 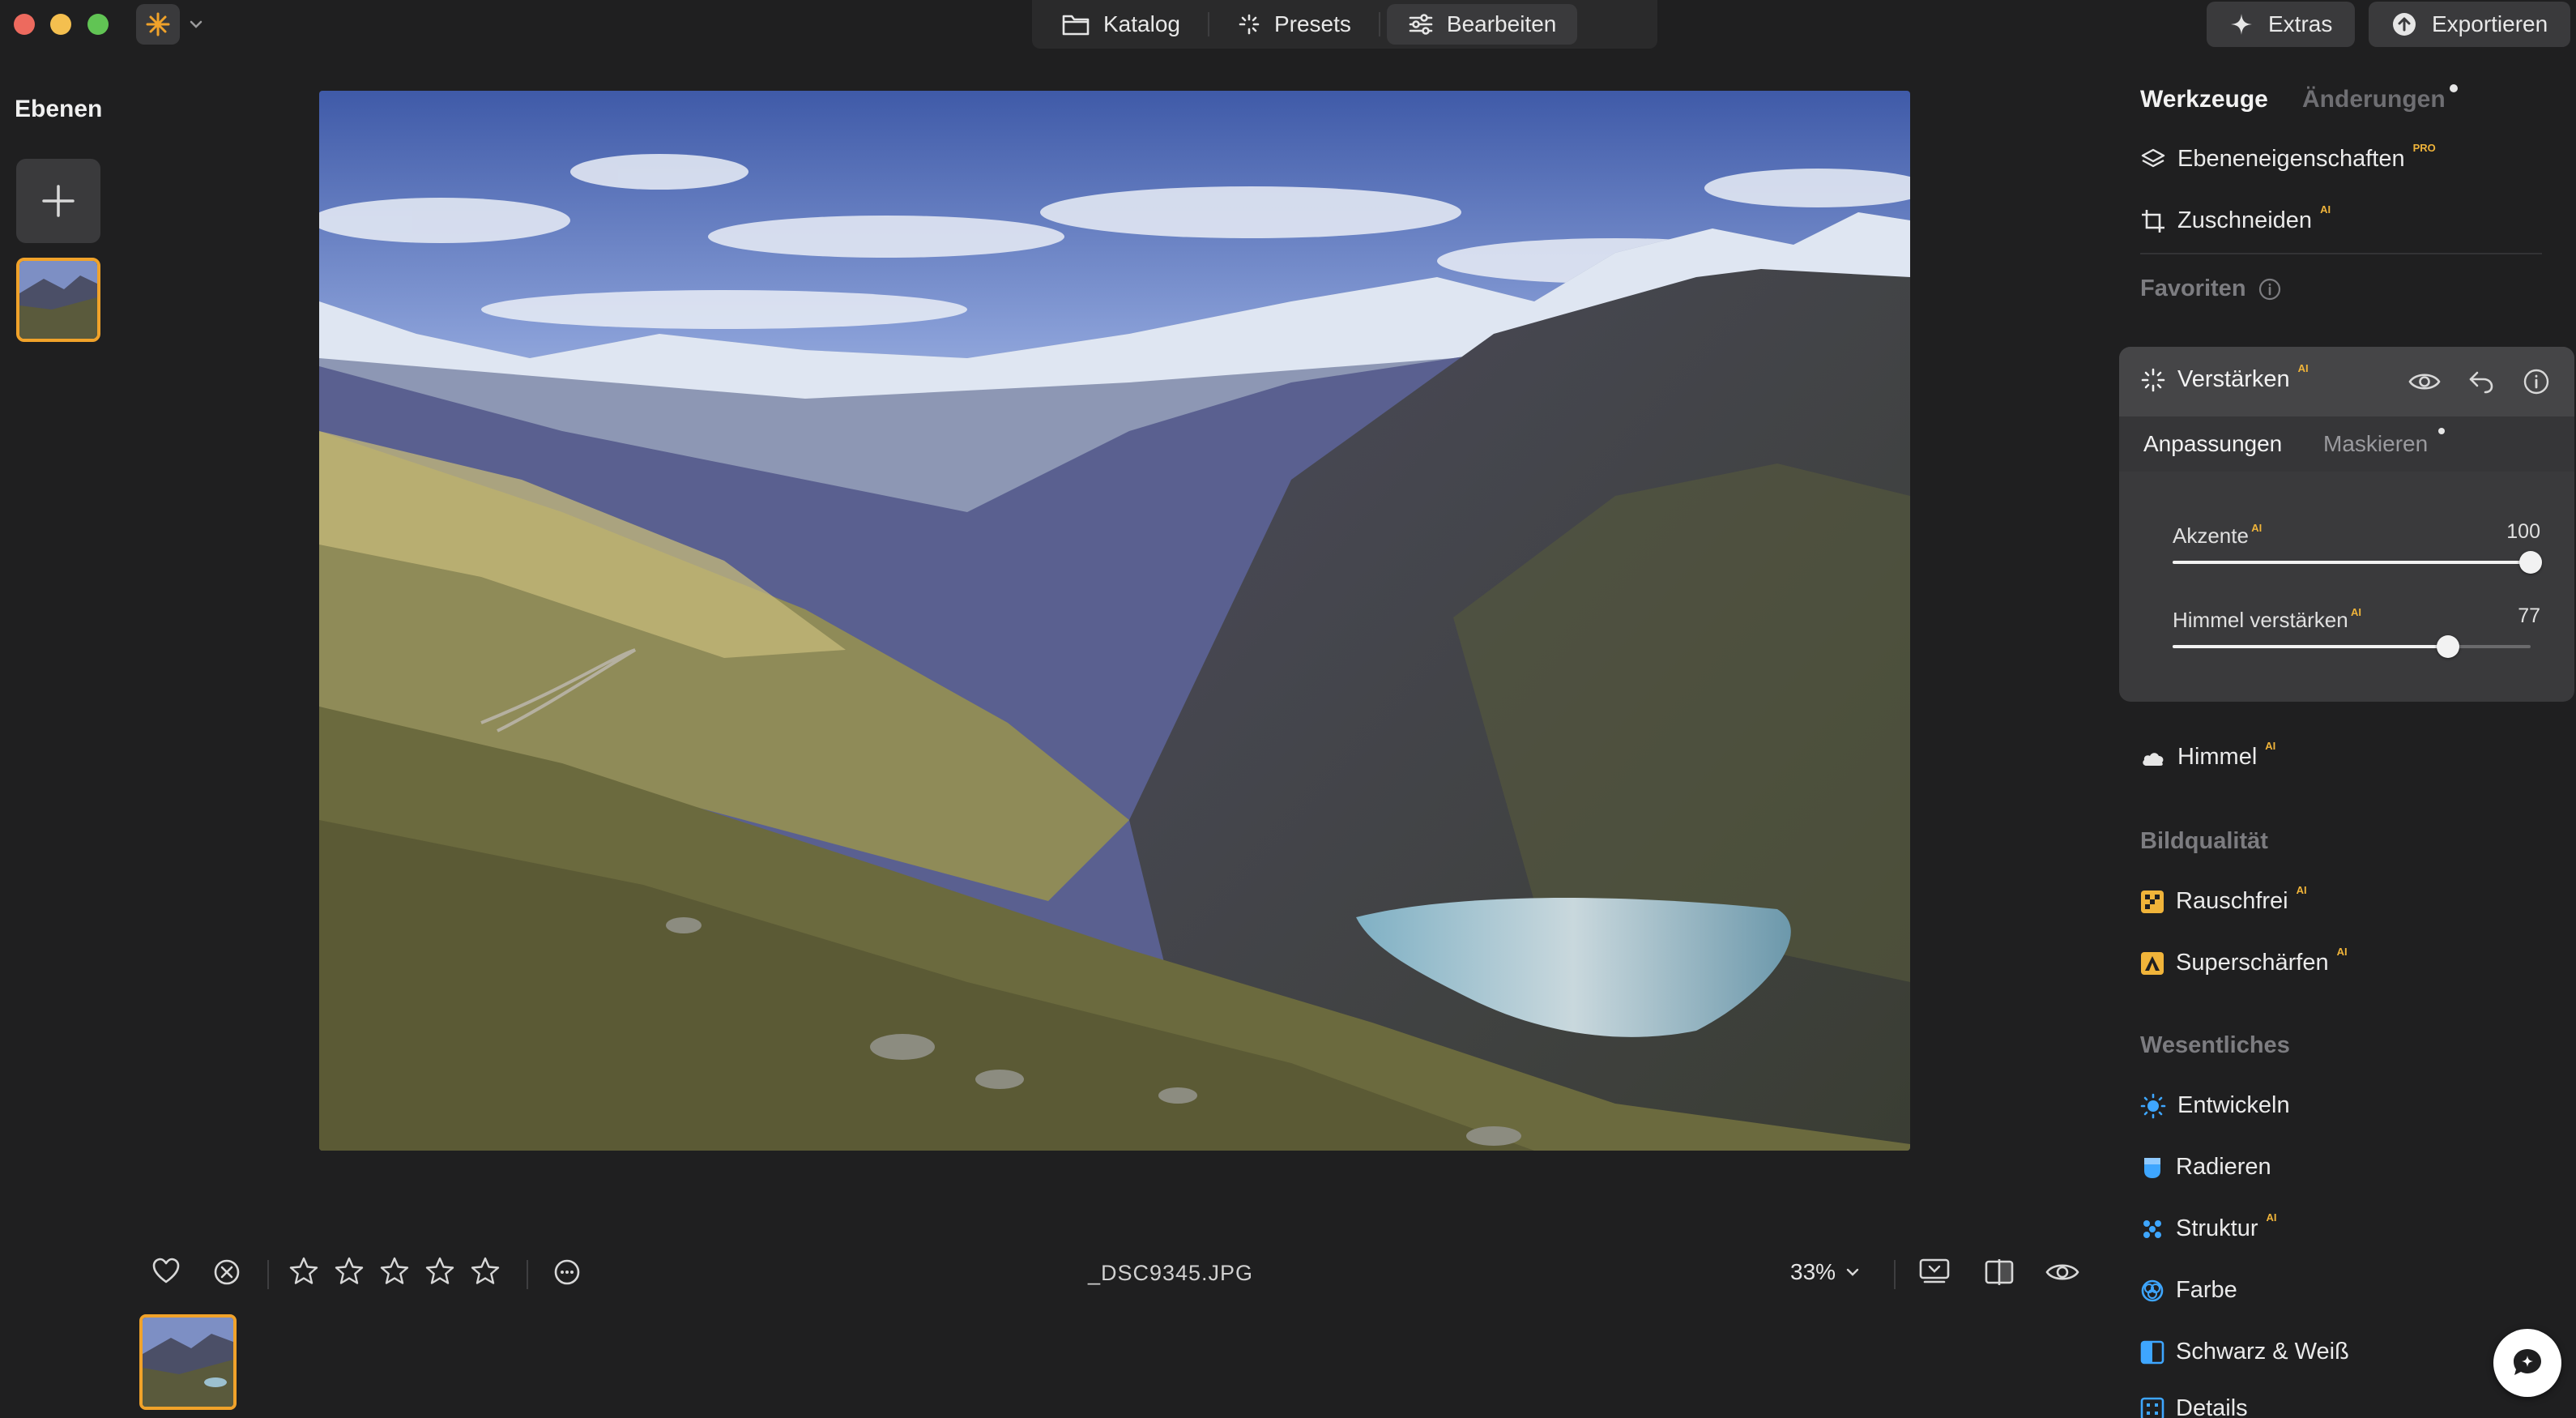 I want to click on chat-support-button, so click(x=2527, y=1363).